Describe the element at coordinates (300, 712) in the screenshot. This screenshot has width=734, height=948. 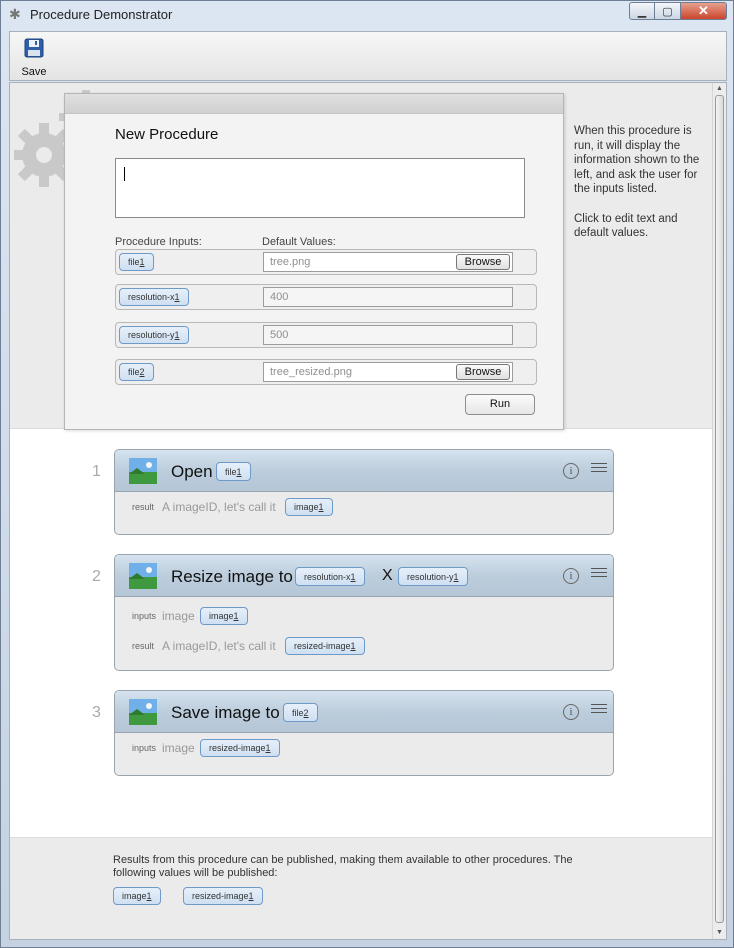
I see `param-chip-file2: file 2` at that location.